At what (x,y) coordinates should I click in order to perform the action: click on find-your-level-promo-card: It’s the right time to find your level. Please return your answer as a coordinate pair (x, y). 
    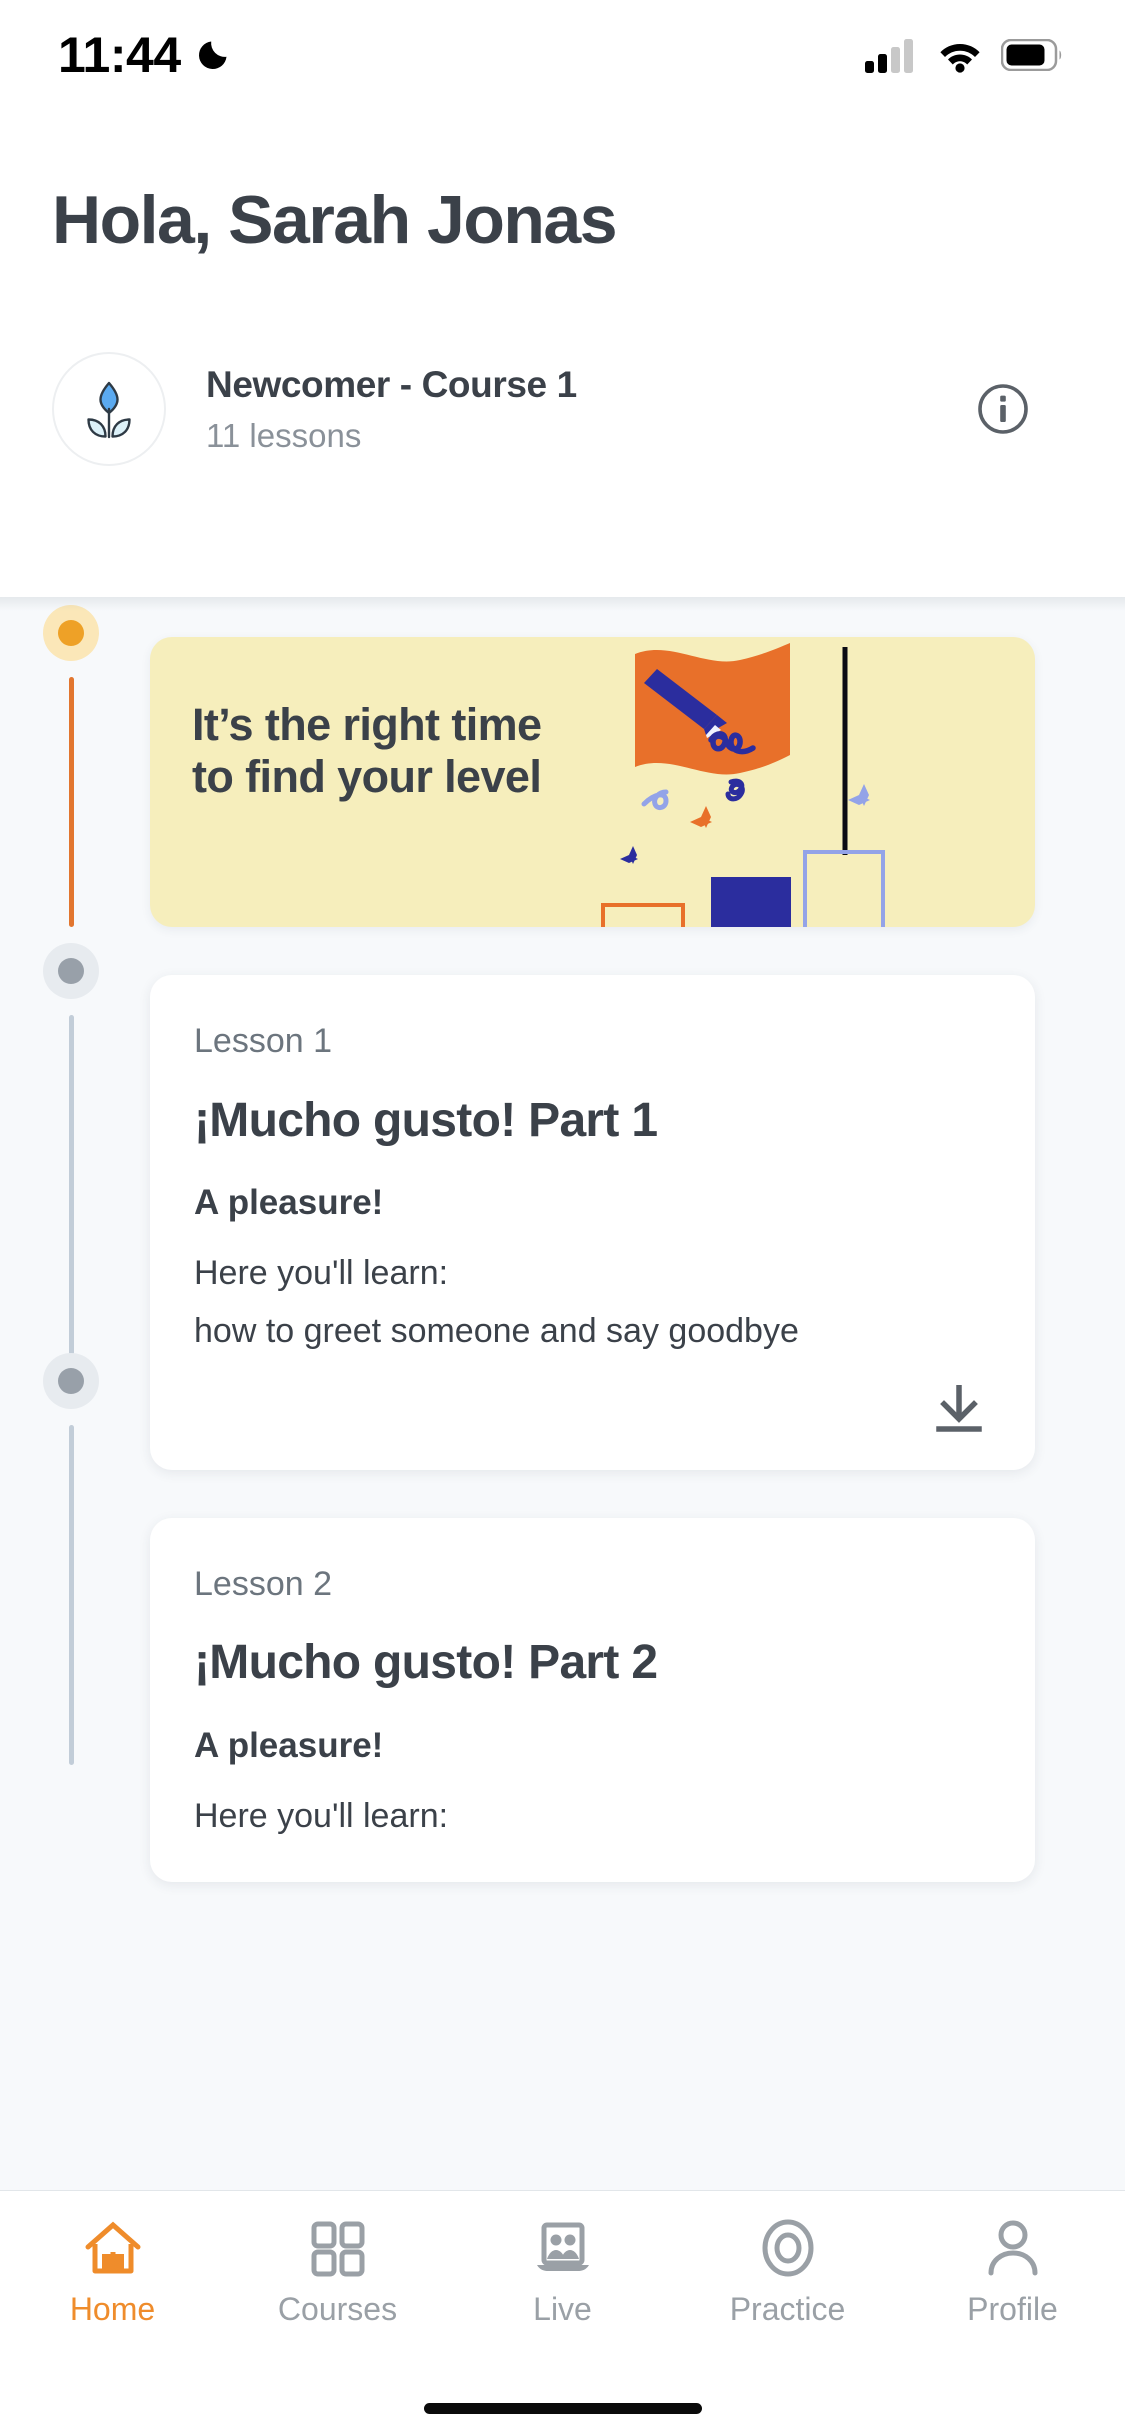
    Looking at the image, I should click on (592, 782).